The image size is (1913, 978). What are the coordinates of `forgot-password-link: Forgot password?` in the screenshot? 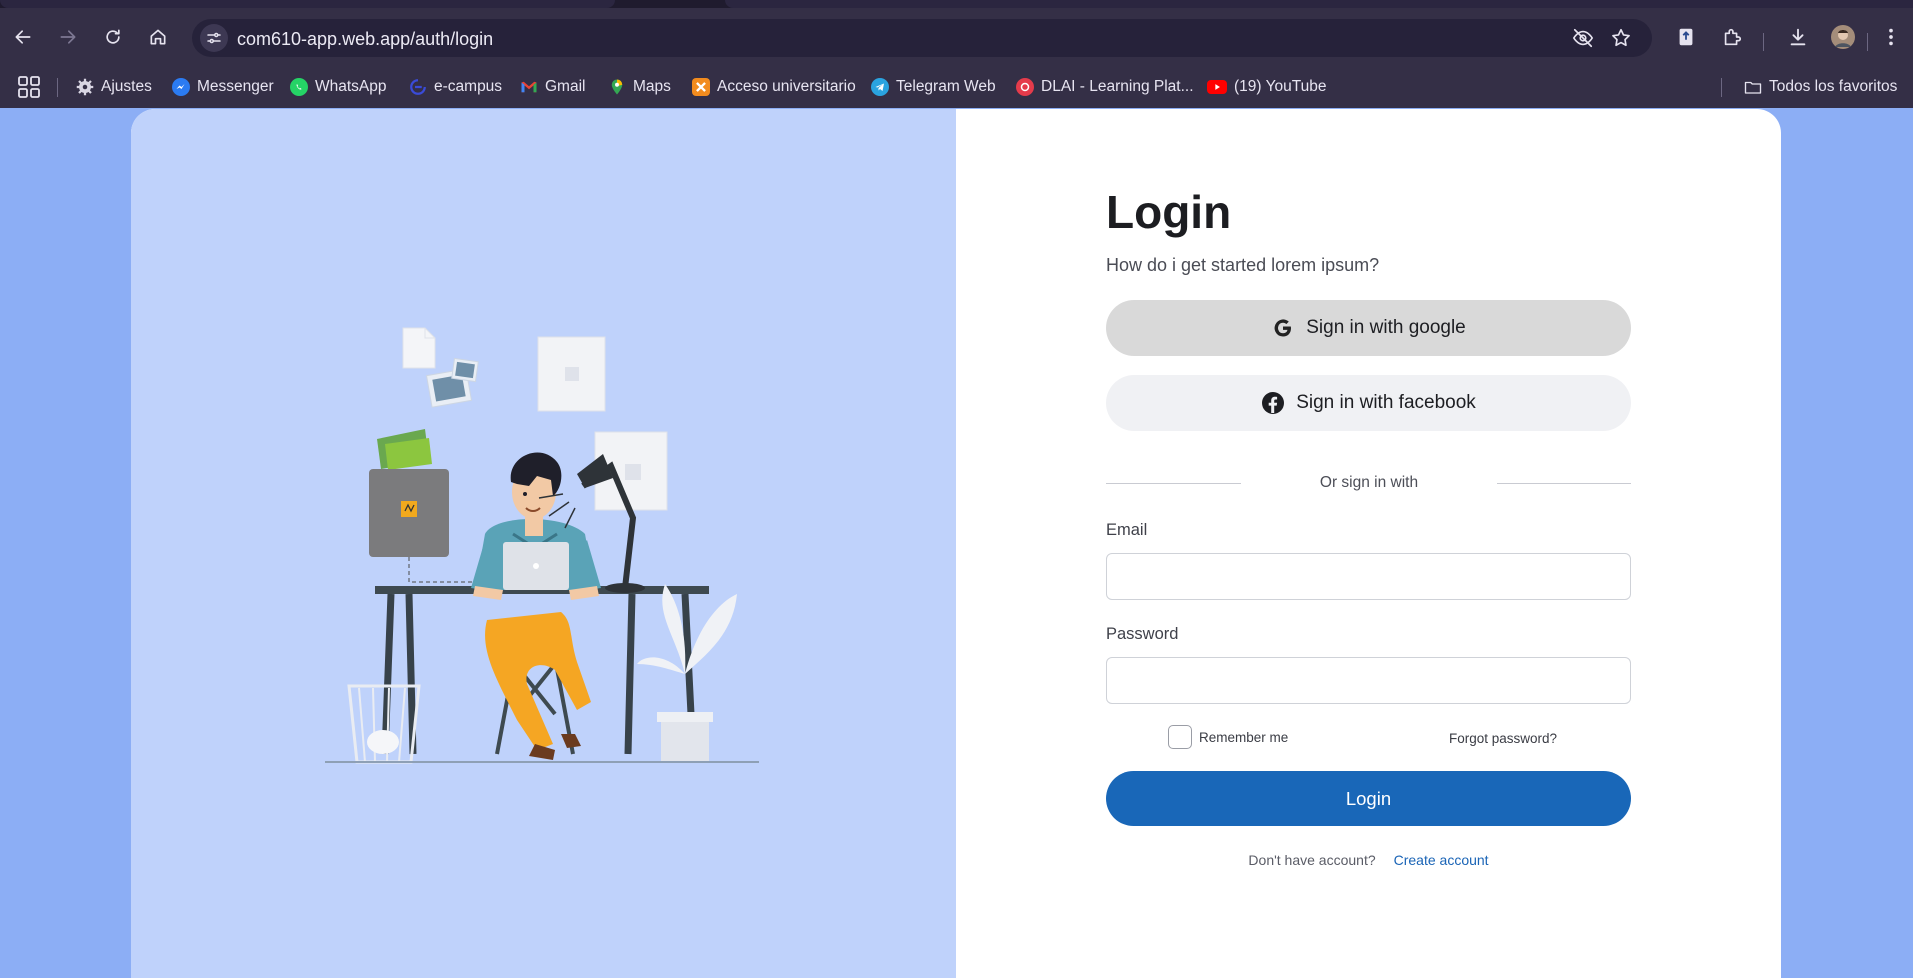 It's located at (1503, 738).